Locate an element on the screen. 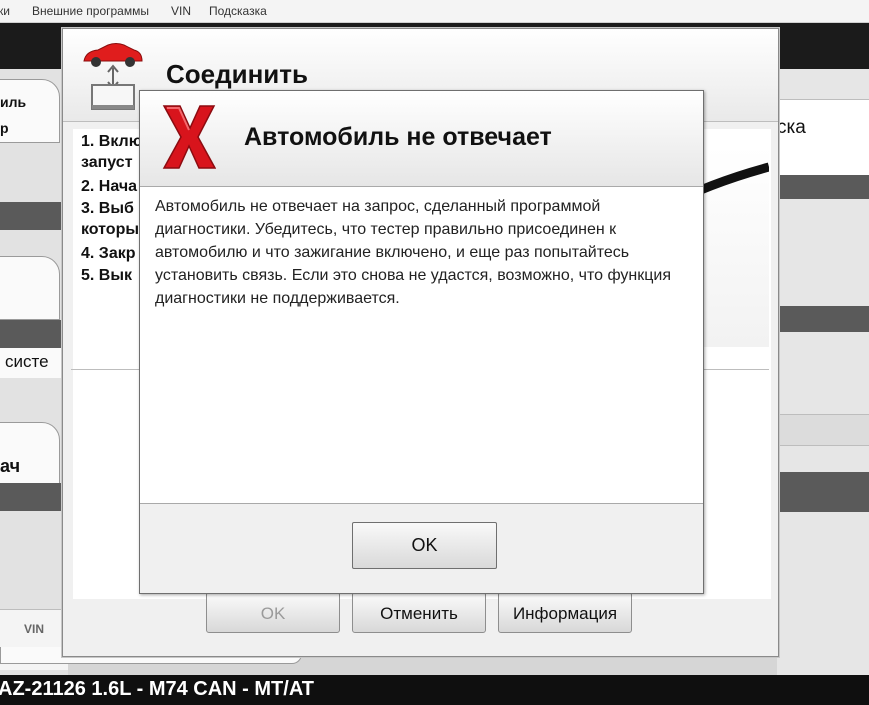 The height and width of the screenshot is (705, 869). right-band is located at coordinates (823, 430).